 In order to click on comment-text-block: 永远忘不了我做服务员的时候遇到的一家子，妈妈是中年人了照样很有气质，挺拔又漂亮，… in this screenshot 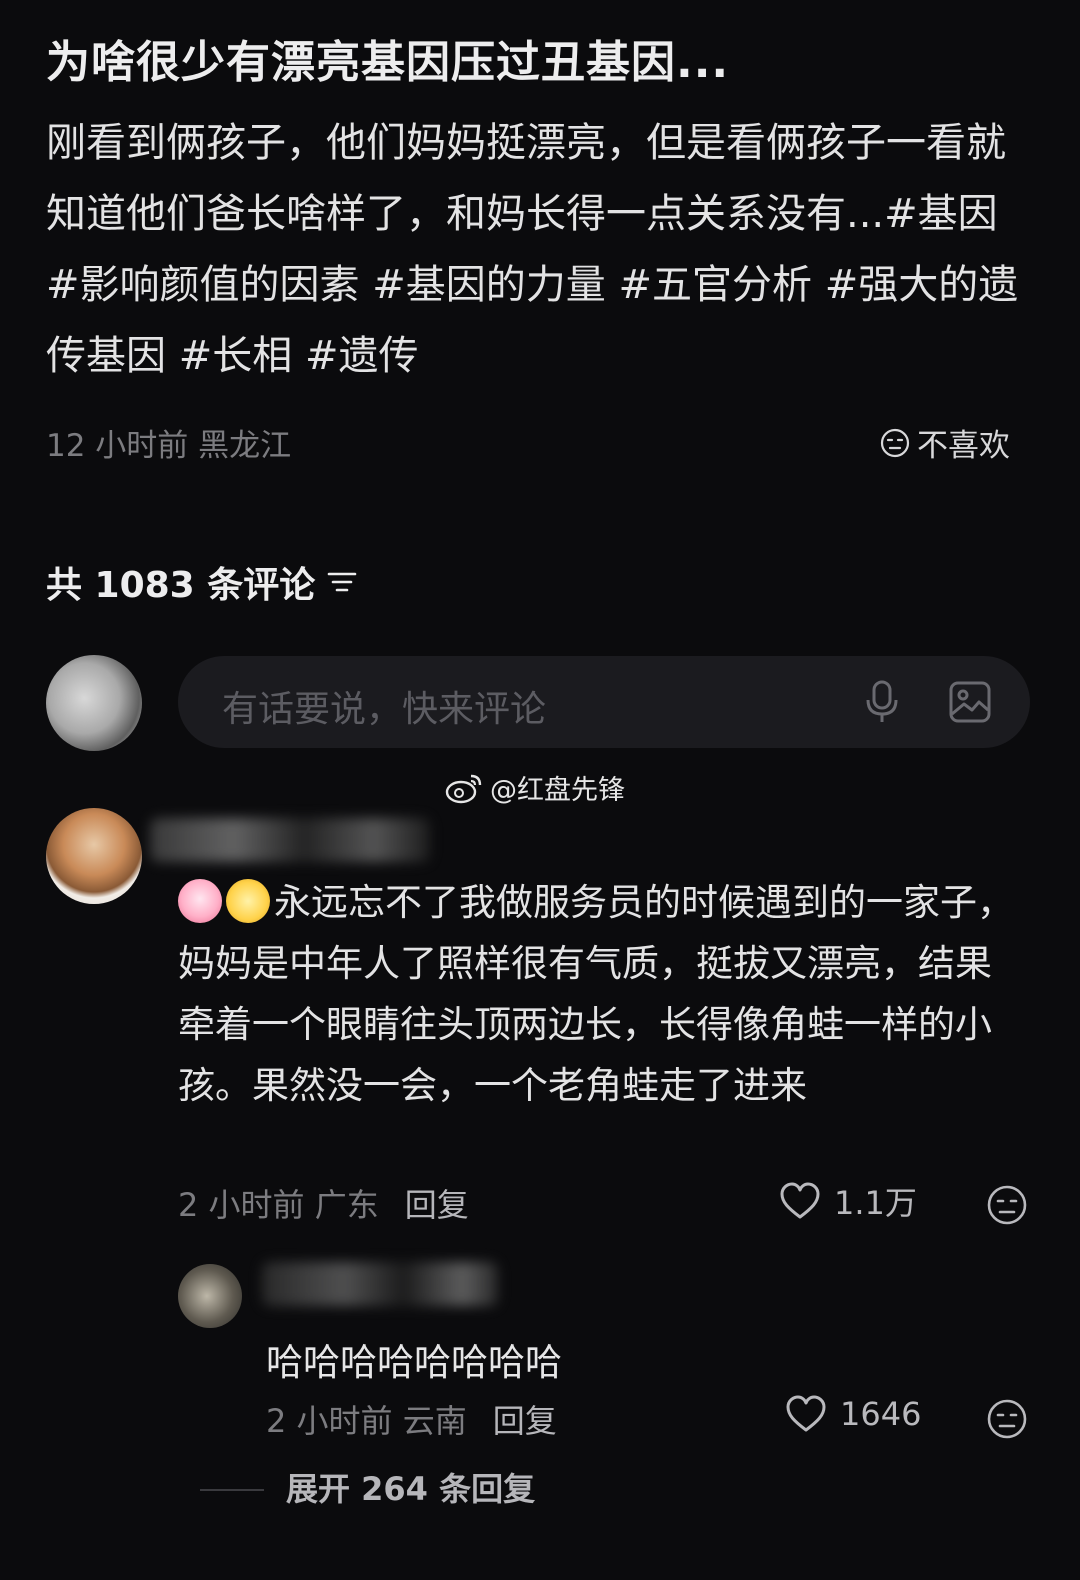, I will do `click(598, 994)`.